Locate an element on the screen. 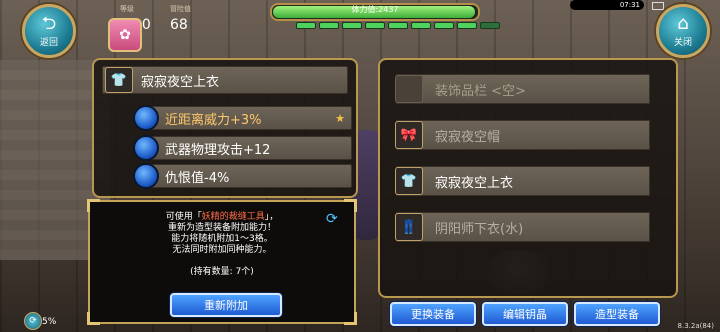 The height and width of the screenshot is (332, 720). hat-icon: 🎀 is located at coordinates (409, 135).